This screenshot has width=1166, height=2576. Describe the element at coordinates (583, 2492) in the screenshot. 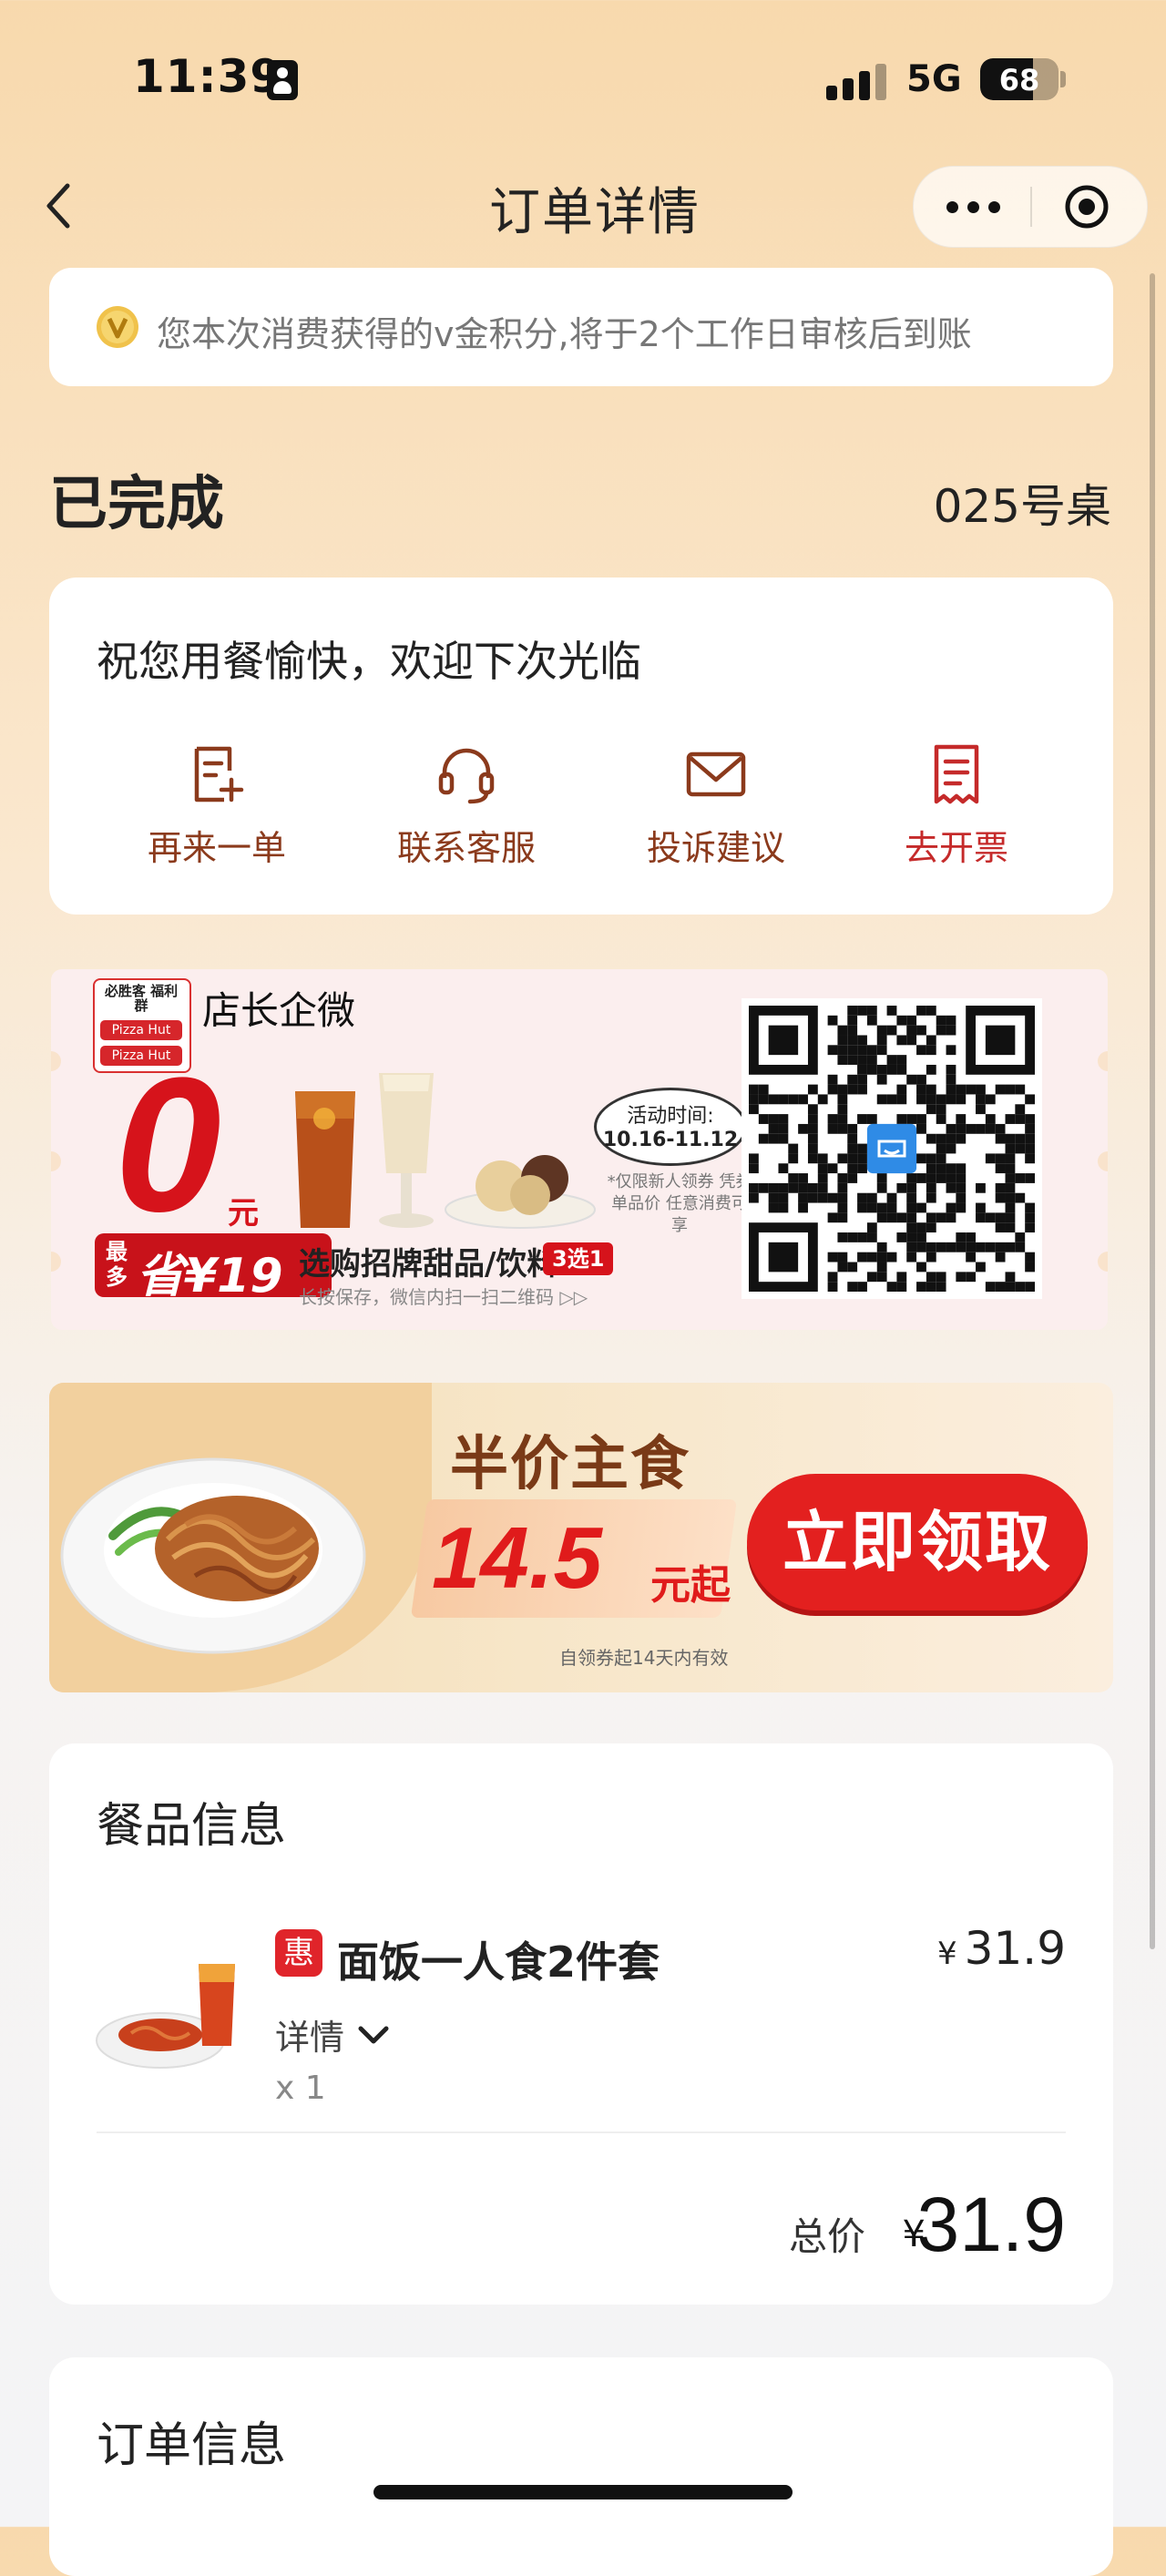

I see `home-indicator` at that location.